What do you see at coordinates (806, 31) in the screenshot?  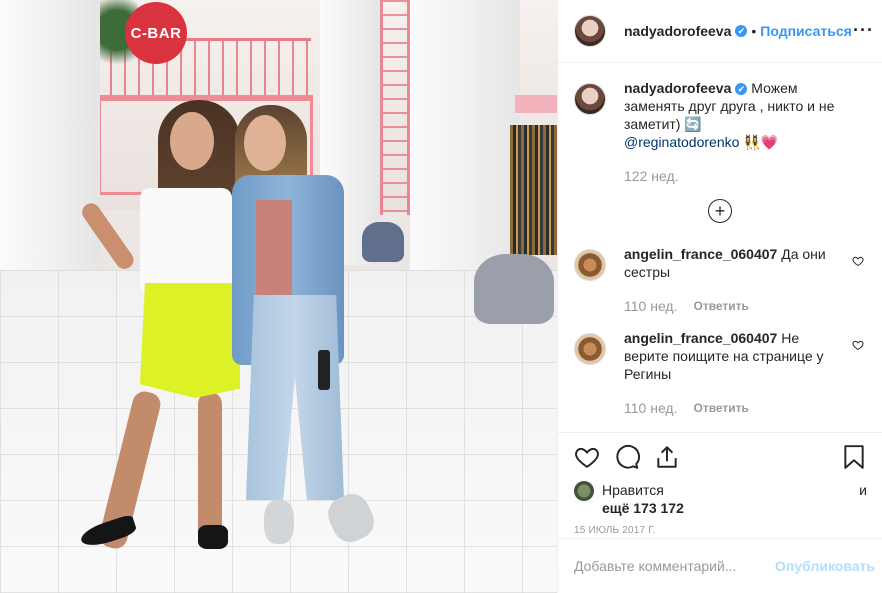 I see `follow-button: Подписаться` at bounding box center [806, 31].